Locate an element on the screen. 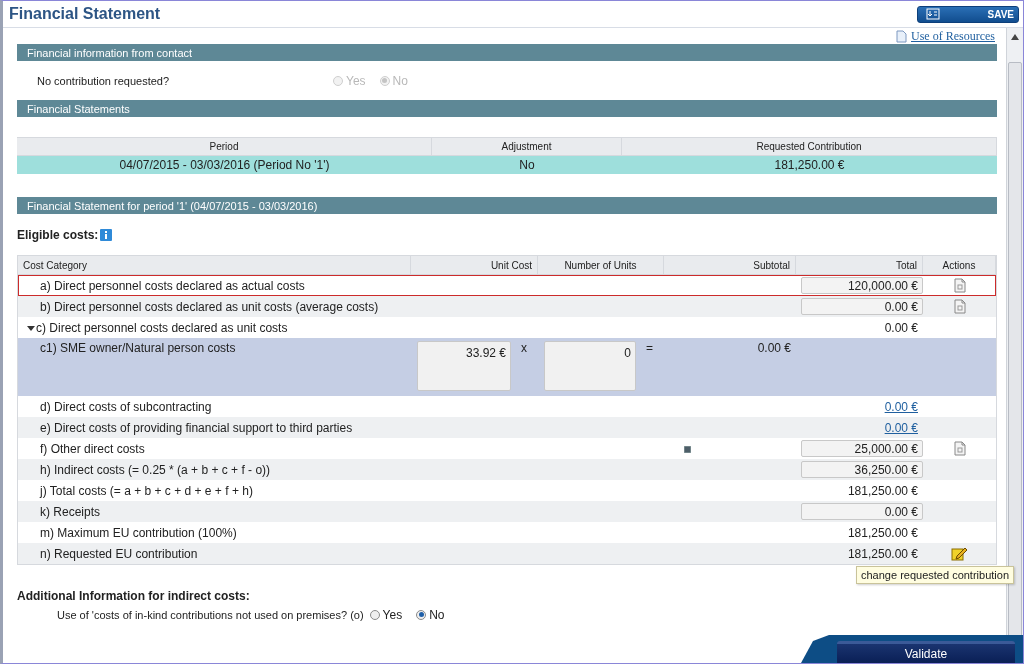  section-header: Financial information from contact is located at coordinates (507, 52).